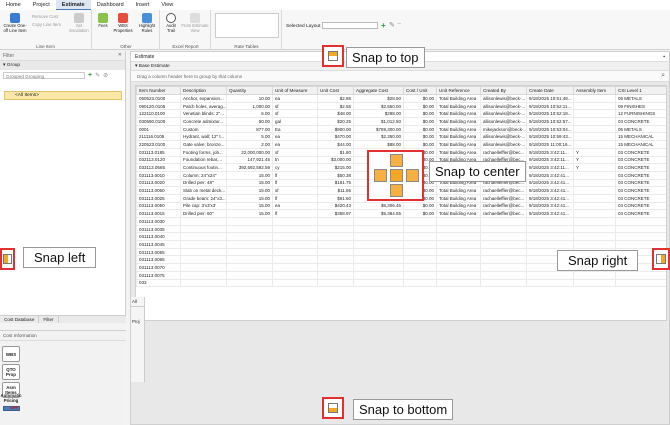 This screenshot has height=425, width=670. What do you see at coordinates (158, 206) in the screenshot?
I see `table-cell: 031113.0050` at bounding box center [158, 206].